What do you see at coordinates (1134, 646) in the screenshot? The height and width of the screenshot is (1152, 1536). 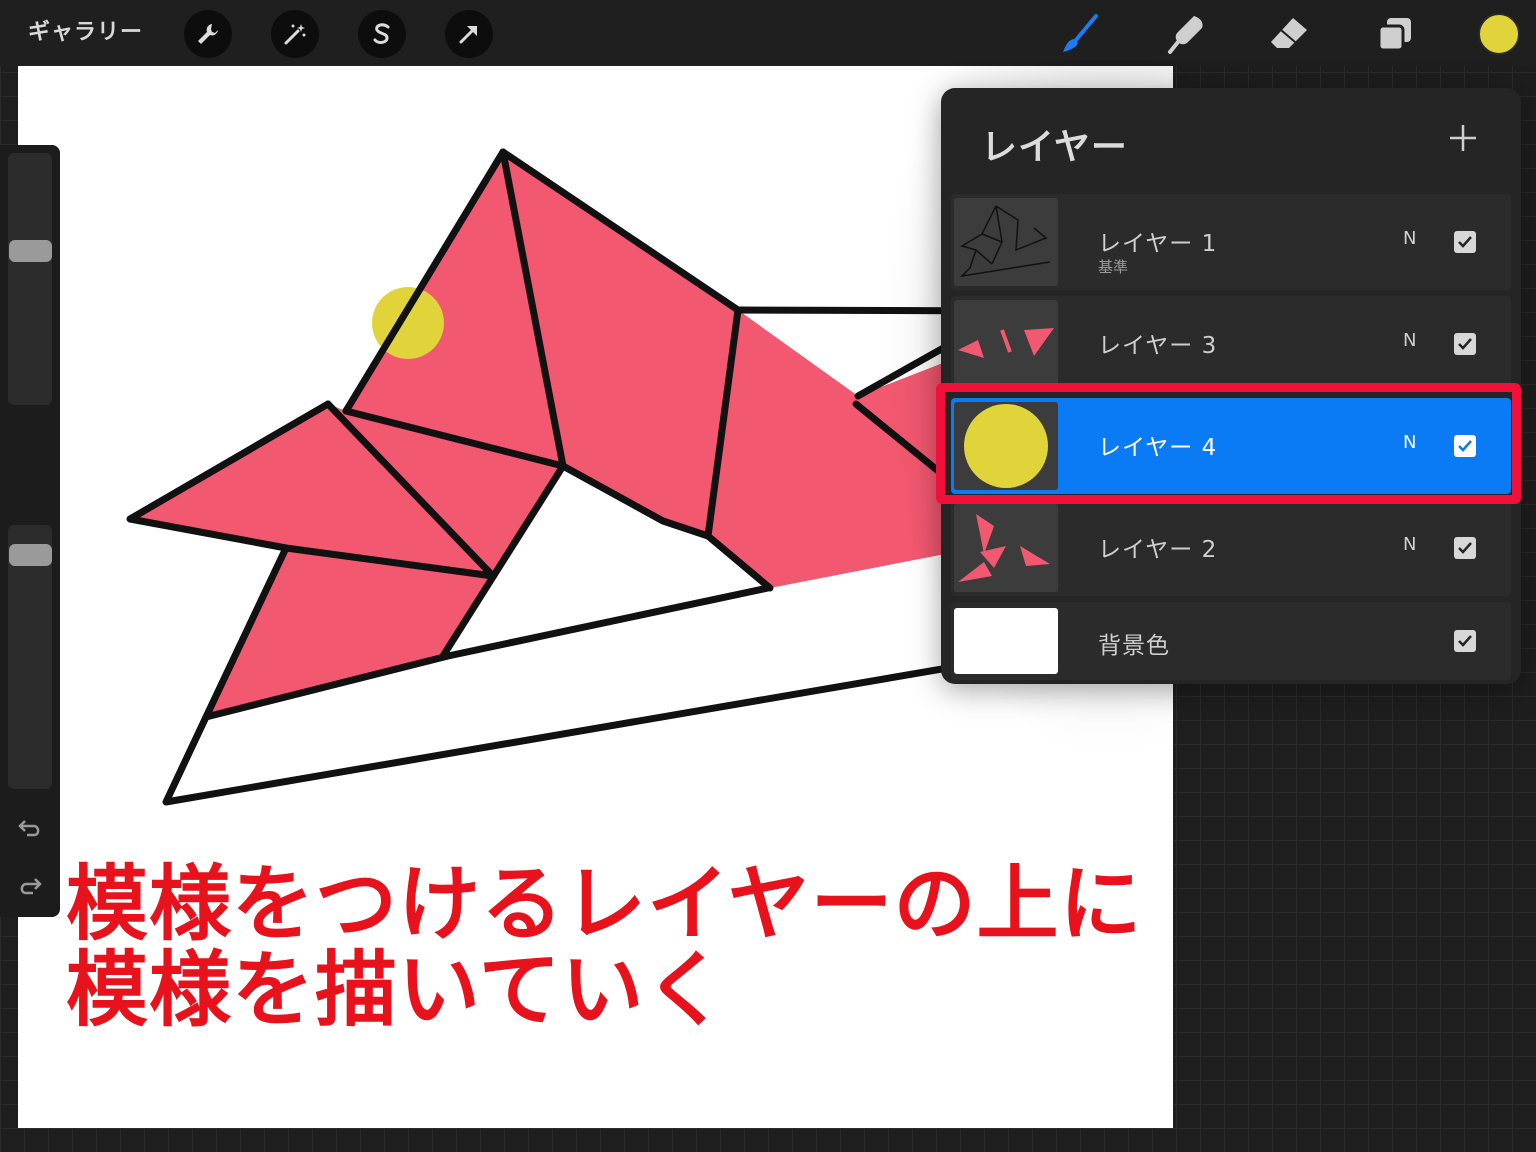 I see `layer-name: 背景色` at bounding box center [1134, 646].